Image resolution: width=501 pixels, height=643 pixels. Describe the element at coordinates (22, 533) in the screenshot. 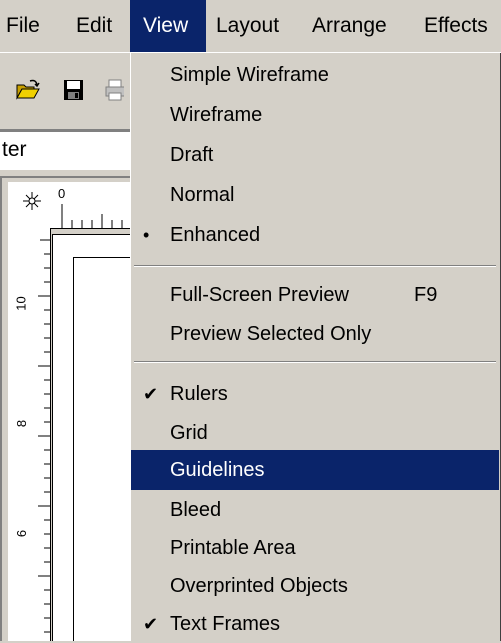

I see `v-ruler-label-6: 6` at that location.